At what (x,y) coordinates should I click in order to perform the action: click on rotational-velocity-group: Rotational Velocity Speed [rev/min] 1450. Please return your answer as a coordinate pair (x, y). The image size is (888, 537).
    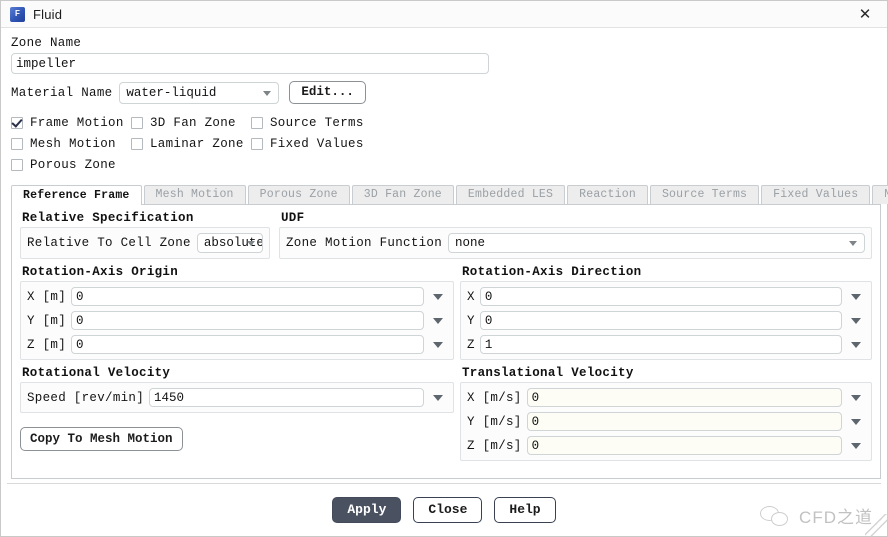
    Looking at the image, I should click on (237, 389).